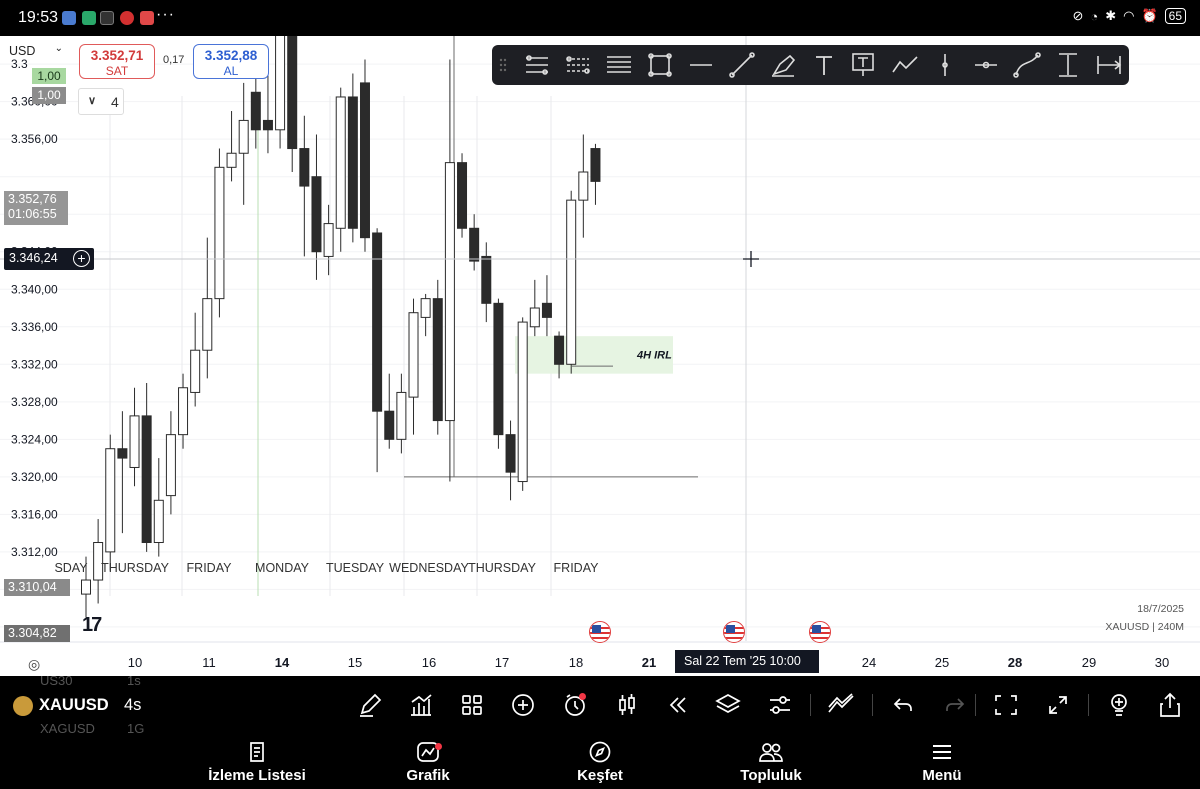 This screenshot has width=1200, height=789. I want to click on day-label: TUESDAY, so click(355, 568).